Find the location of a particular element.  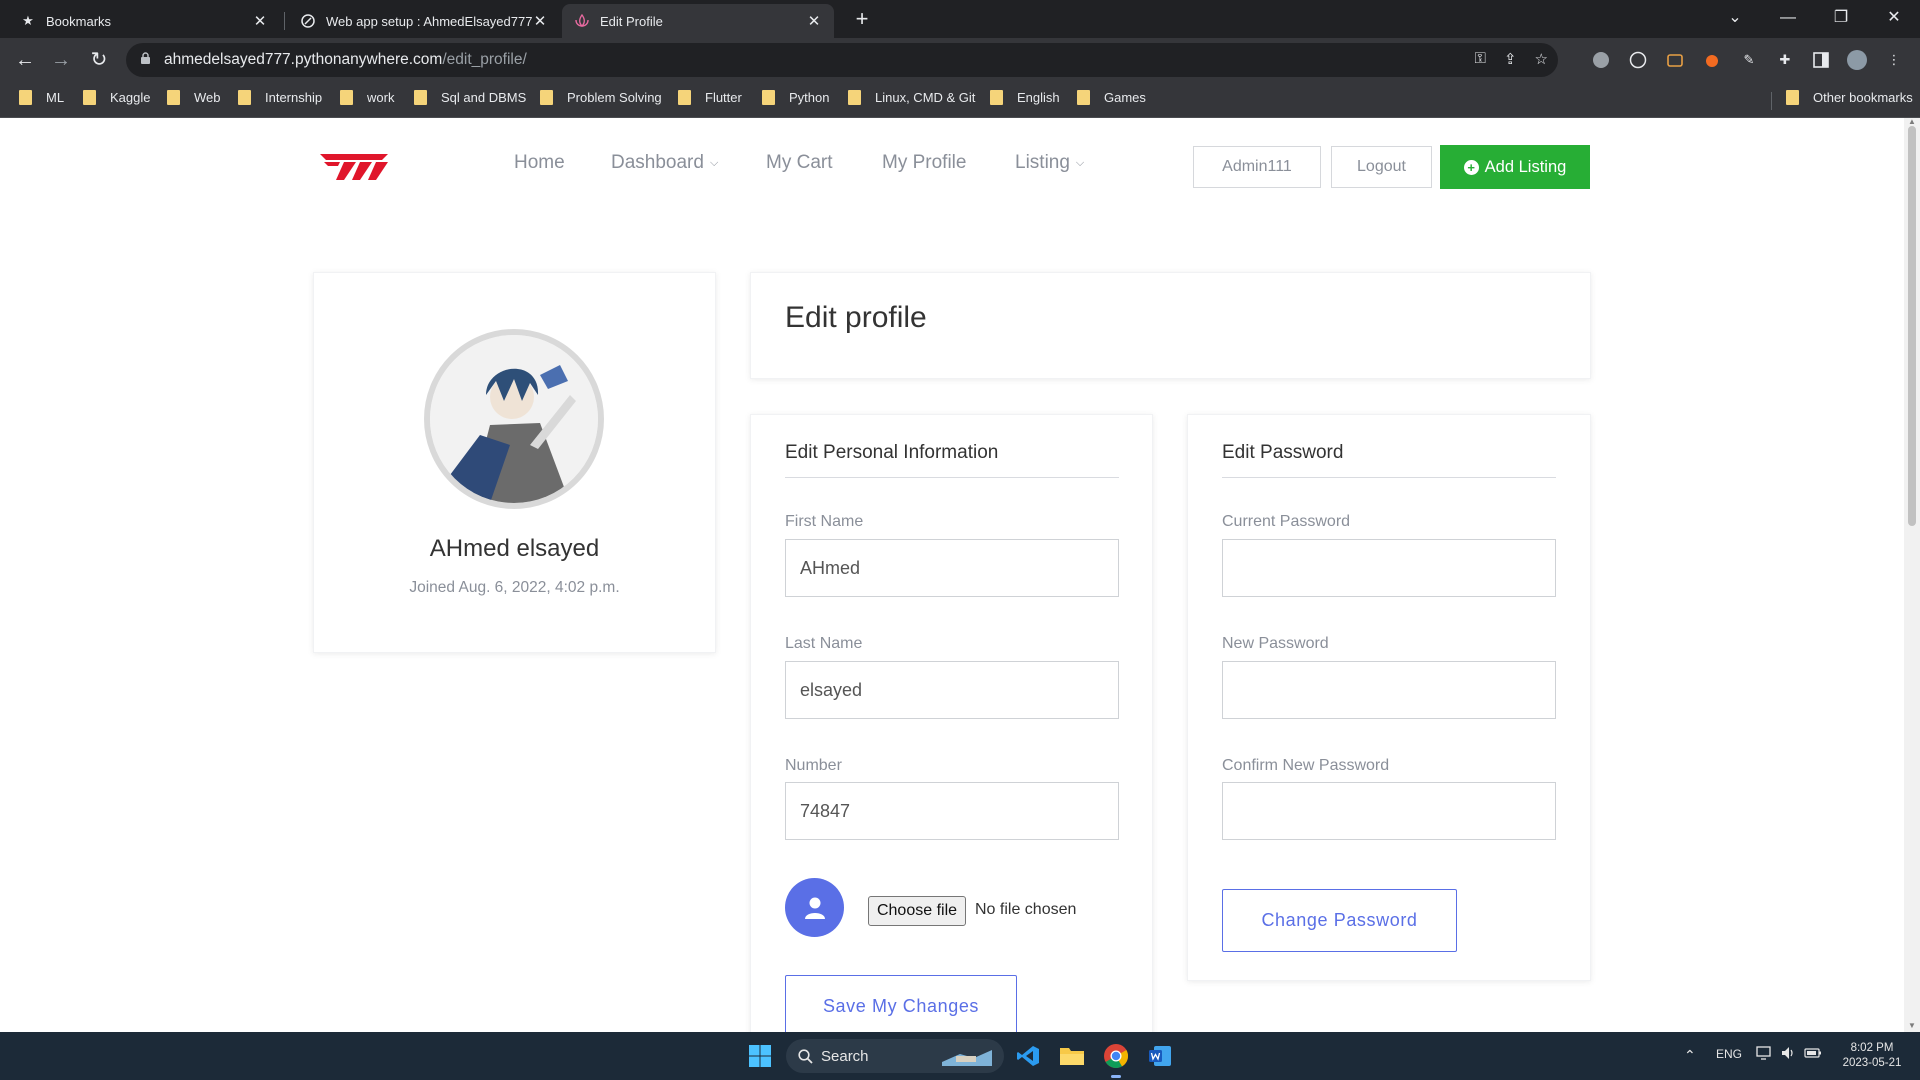

page-scrollbar: ▲ ▼ is located at coordinates (1912, 575).